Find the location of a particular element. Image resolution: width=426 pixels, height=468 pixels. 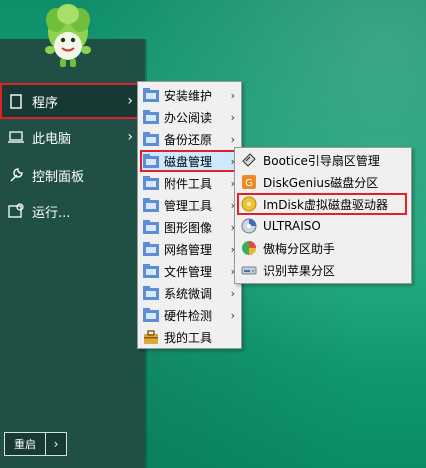

menu-item-label: Bootice引导扇区管理 is located at coordinates (321, 160).